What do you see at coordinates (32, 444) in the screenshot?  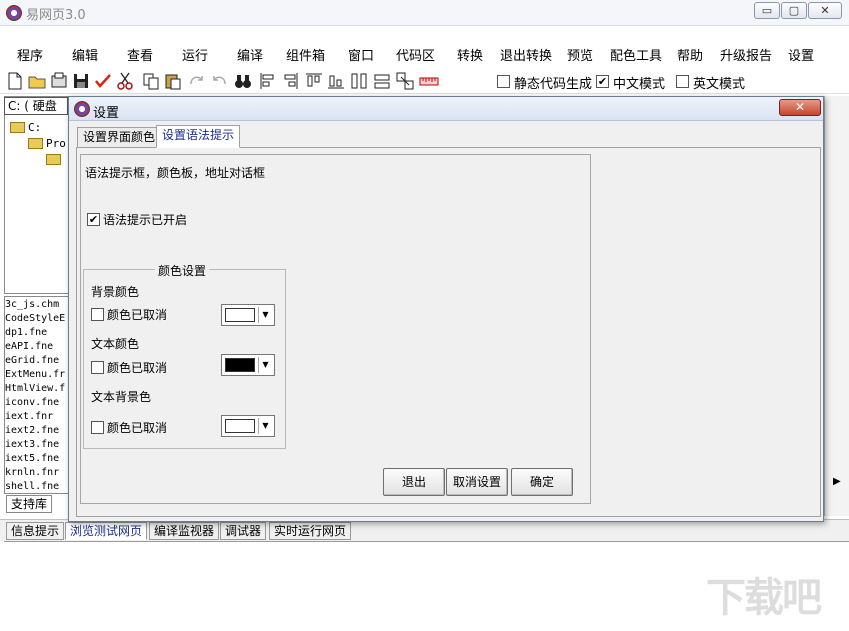 I see `file-item: iext3.fne` at bounding box center [32, 444].